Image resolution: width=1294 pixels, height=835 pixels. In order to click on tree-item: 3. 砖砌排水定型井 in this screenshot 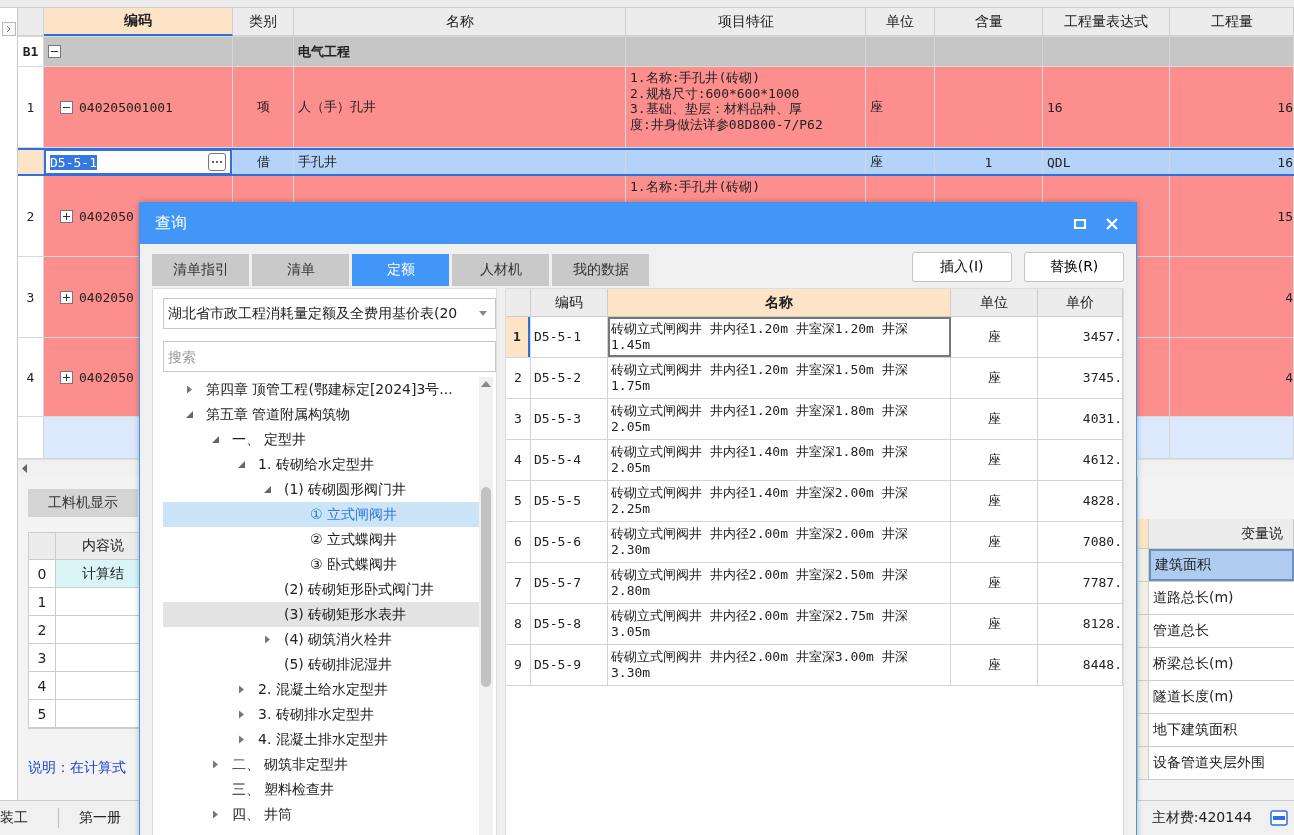, I will do `click(321, 714)`.